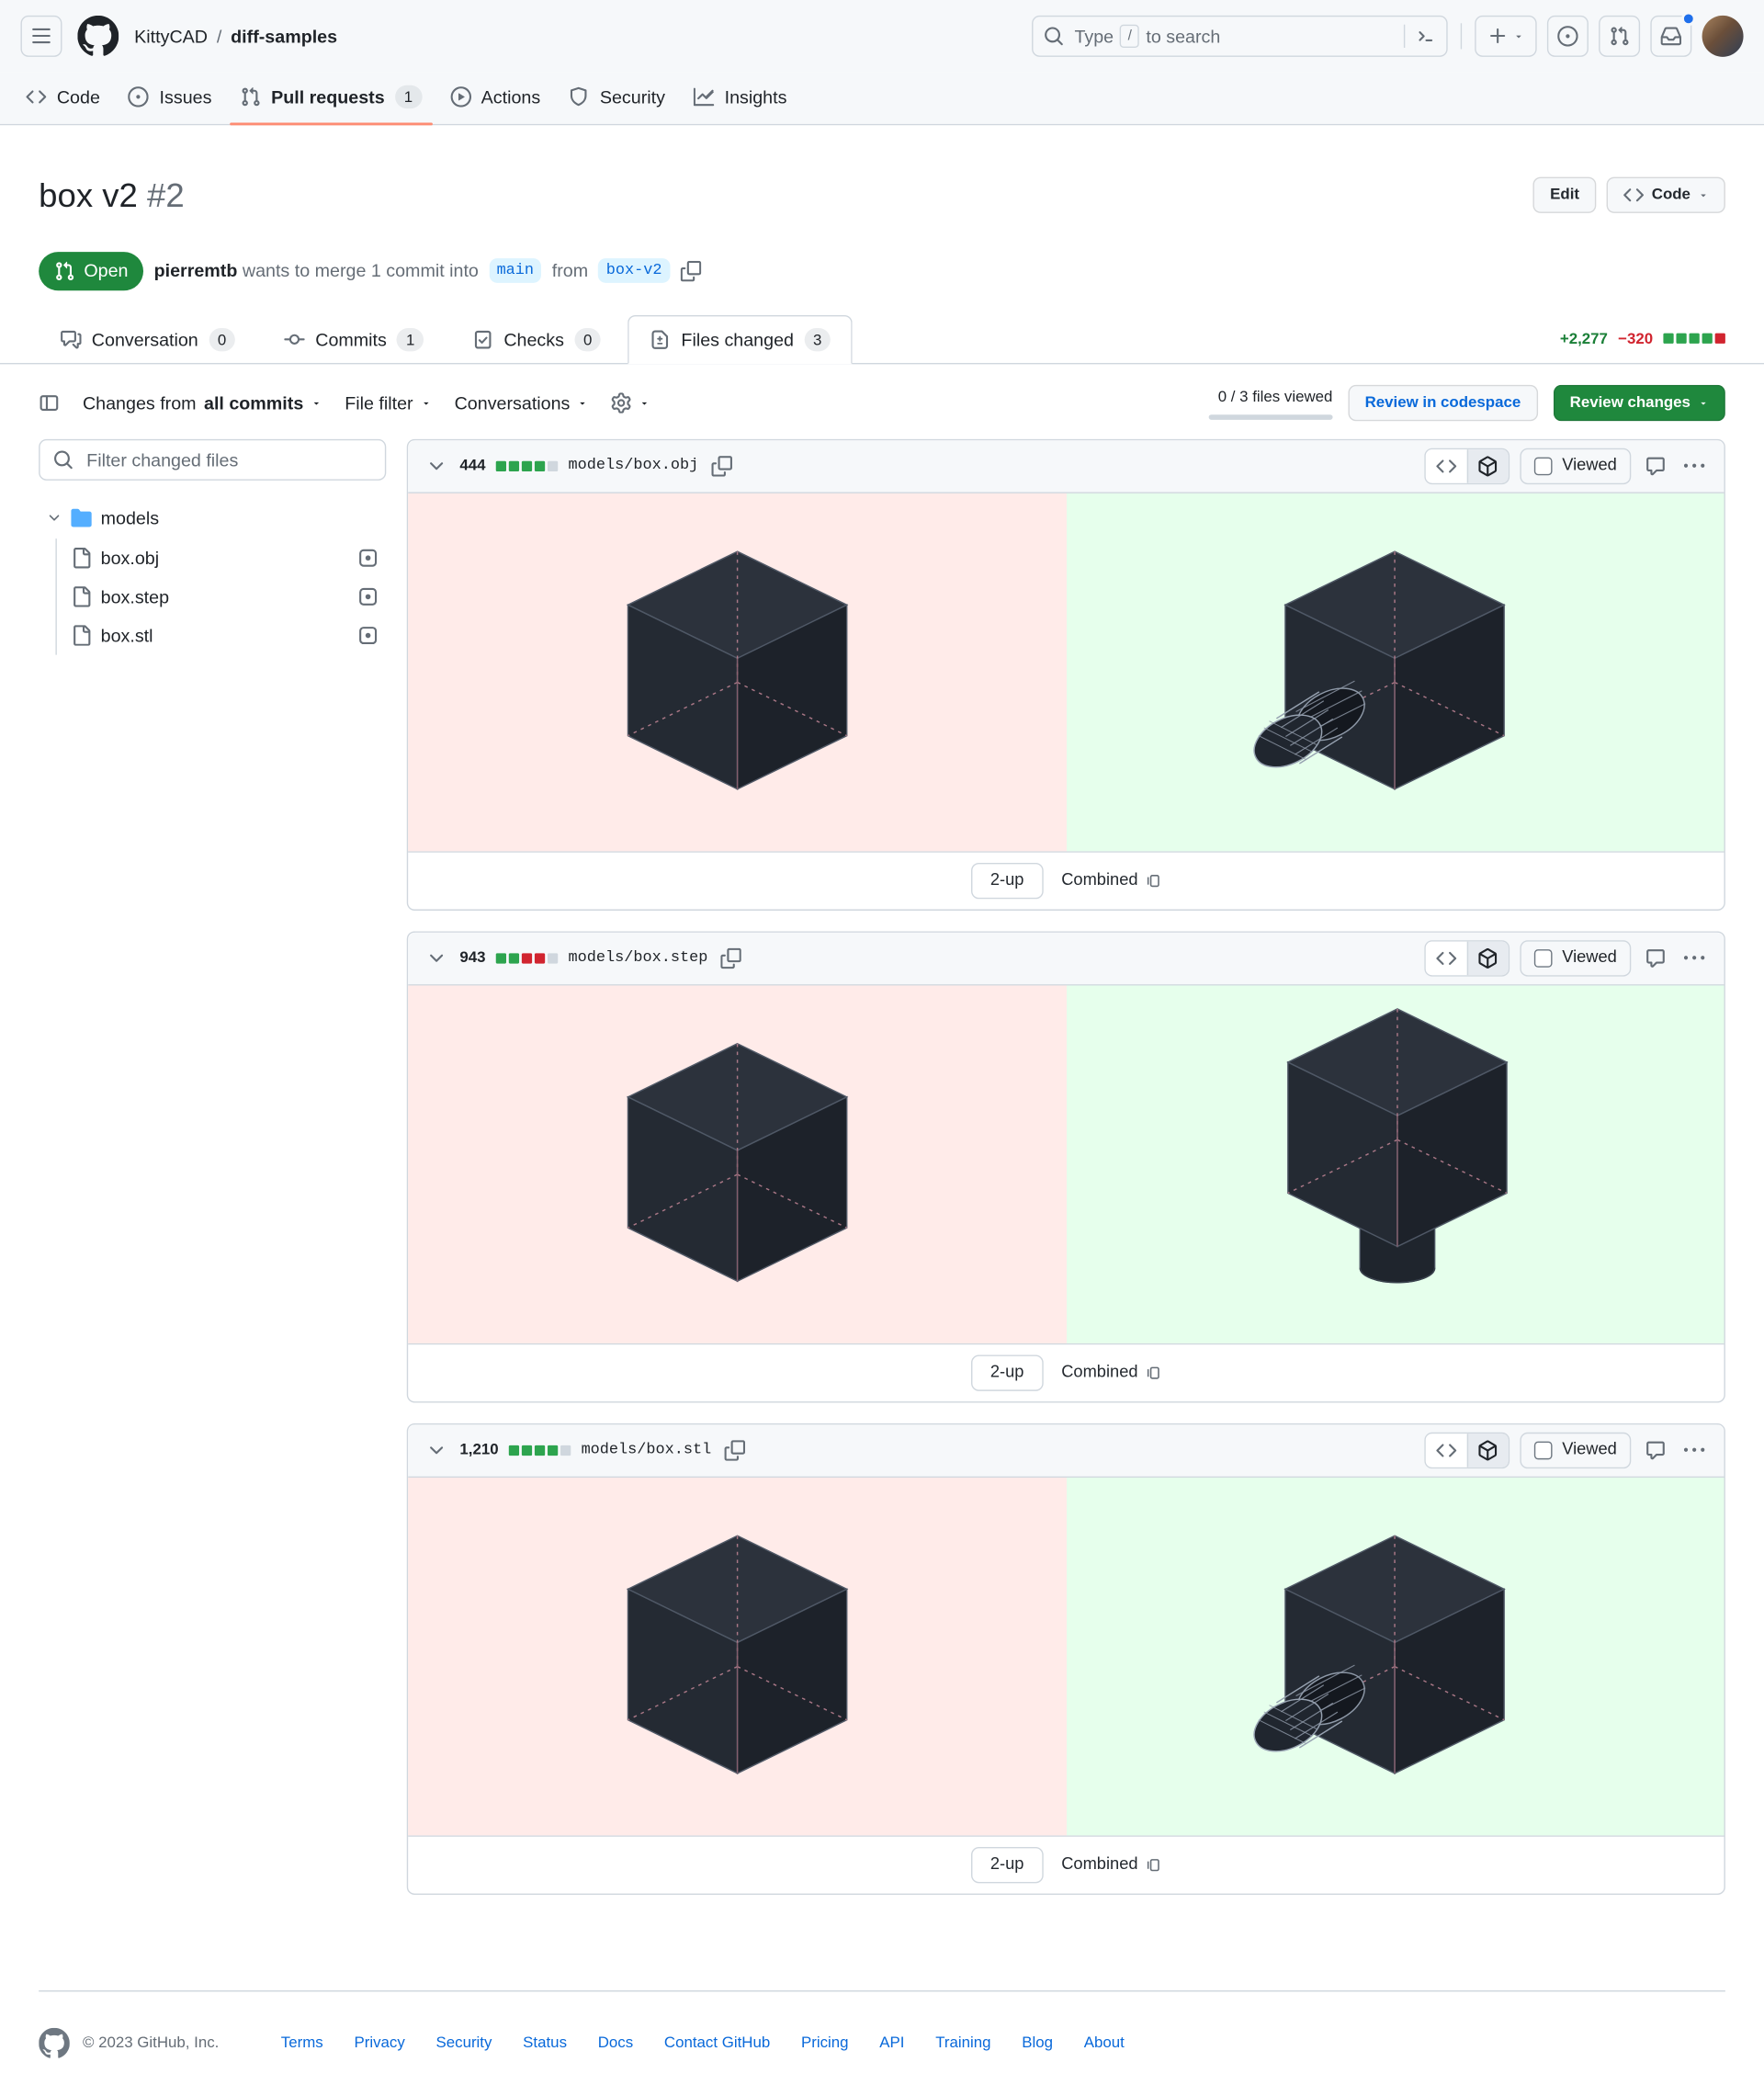 Image resolution: width=1764 pixels, height=2085 pixels. What do you see at coordinates (225, 557) in the screenshot?
I see `tree-file-box-obj: box.obj` at bounding box center [225, 557].